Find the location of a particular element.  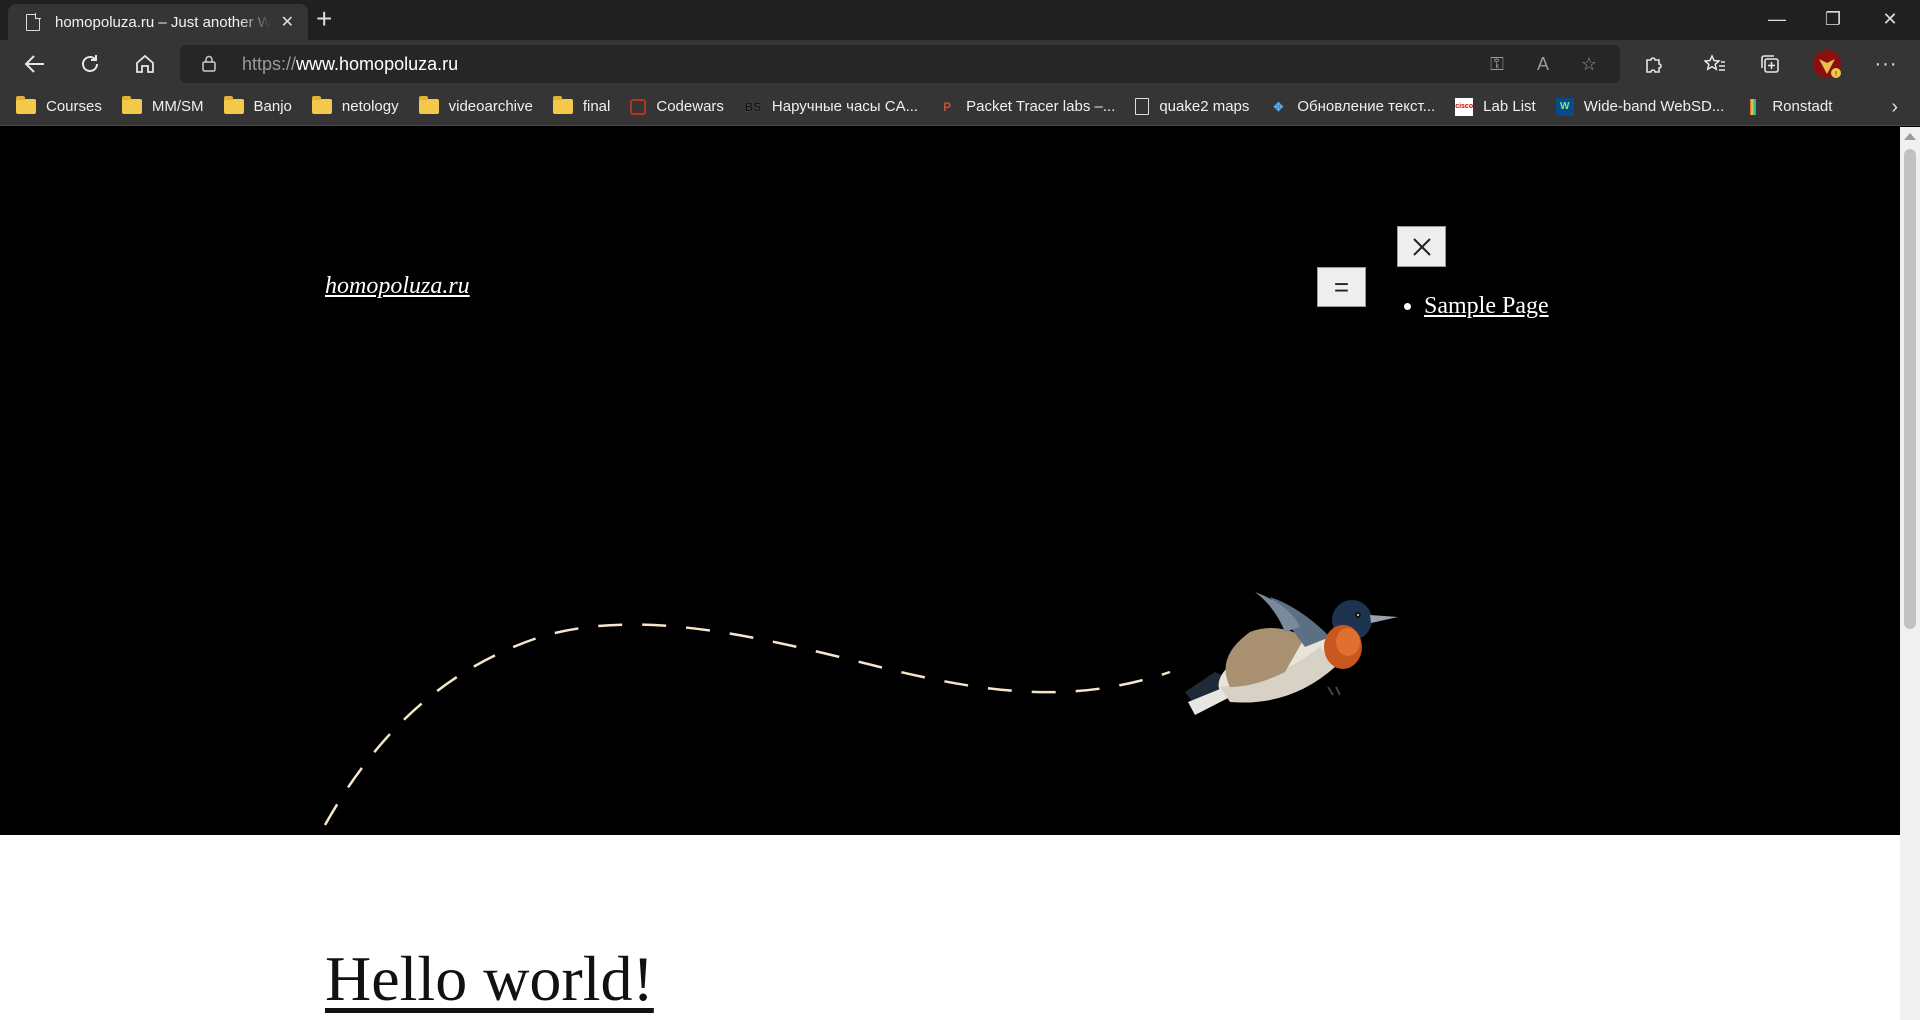

puzzle-icon is located at coordinates (1654, 65).